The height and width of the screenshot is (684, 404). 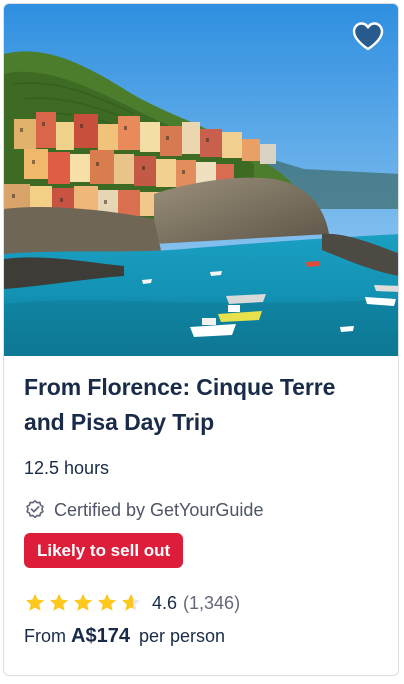 What do you see at coordinates (35, 509) in the screenshot?
I see `certified-badge-icon` at bounding box center [35, 509].